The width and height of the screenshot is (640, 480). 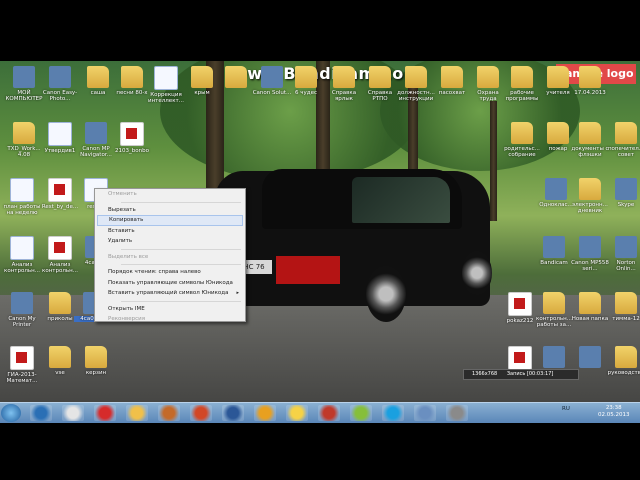 I want to click on desktop-icon-label: Справка ярлык, so click(x=344, y=96).